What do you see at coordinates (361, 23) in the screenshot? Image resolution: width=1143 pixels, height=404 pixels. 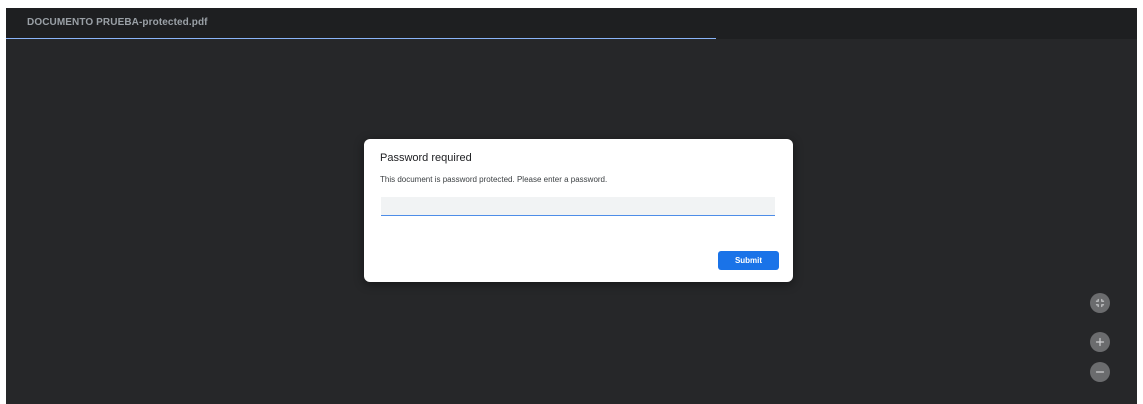 I see `file-tab: DOCUMENTO PRUEBA-protected.pdf` at bounding box center [361, 23].